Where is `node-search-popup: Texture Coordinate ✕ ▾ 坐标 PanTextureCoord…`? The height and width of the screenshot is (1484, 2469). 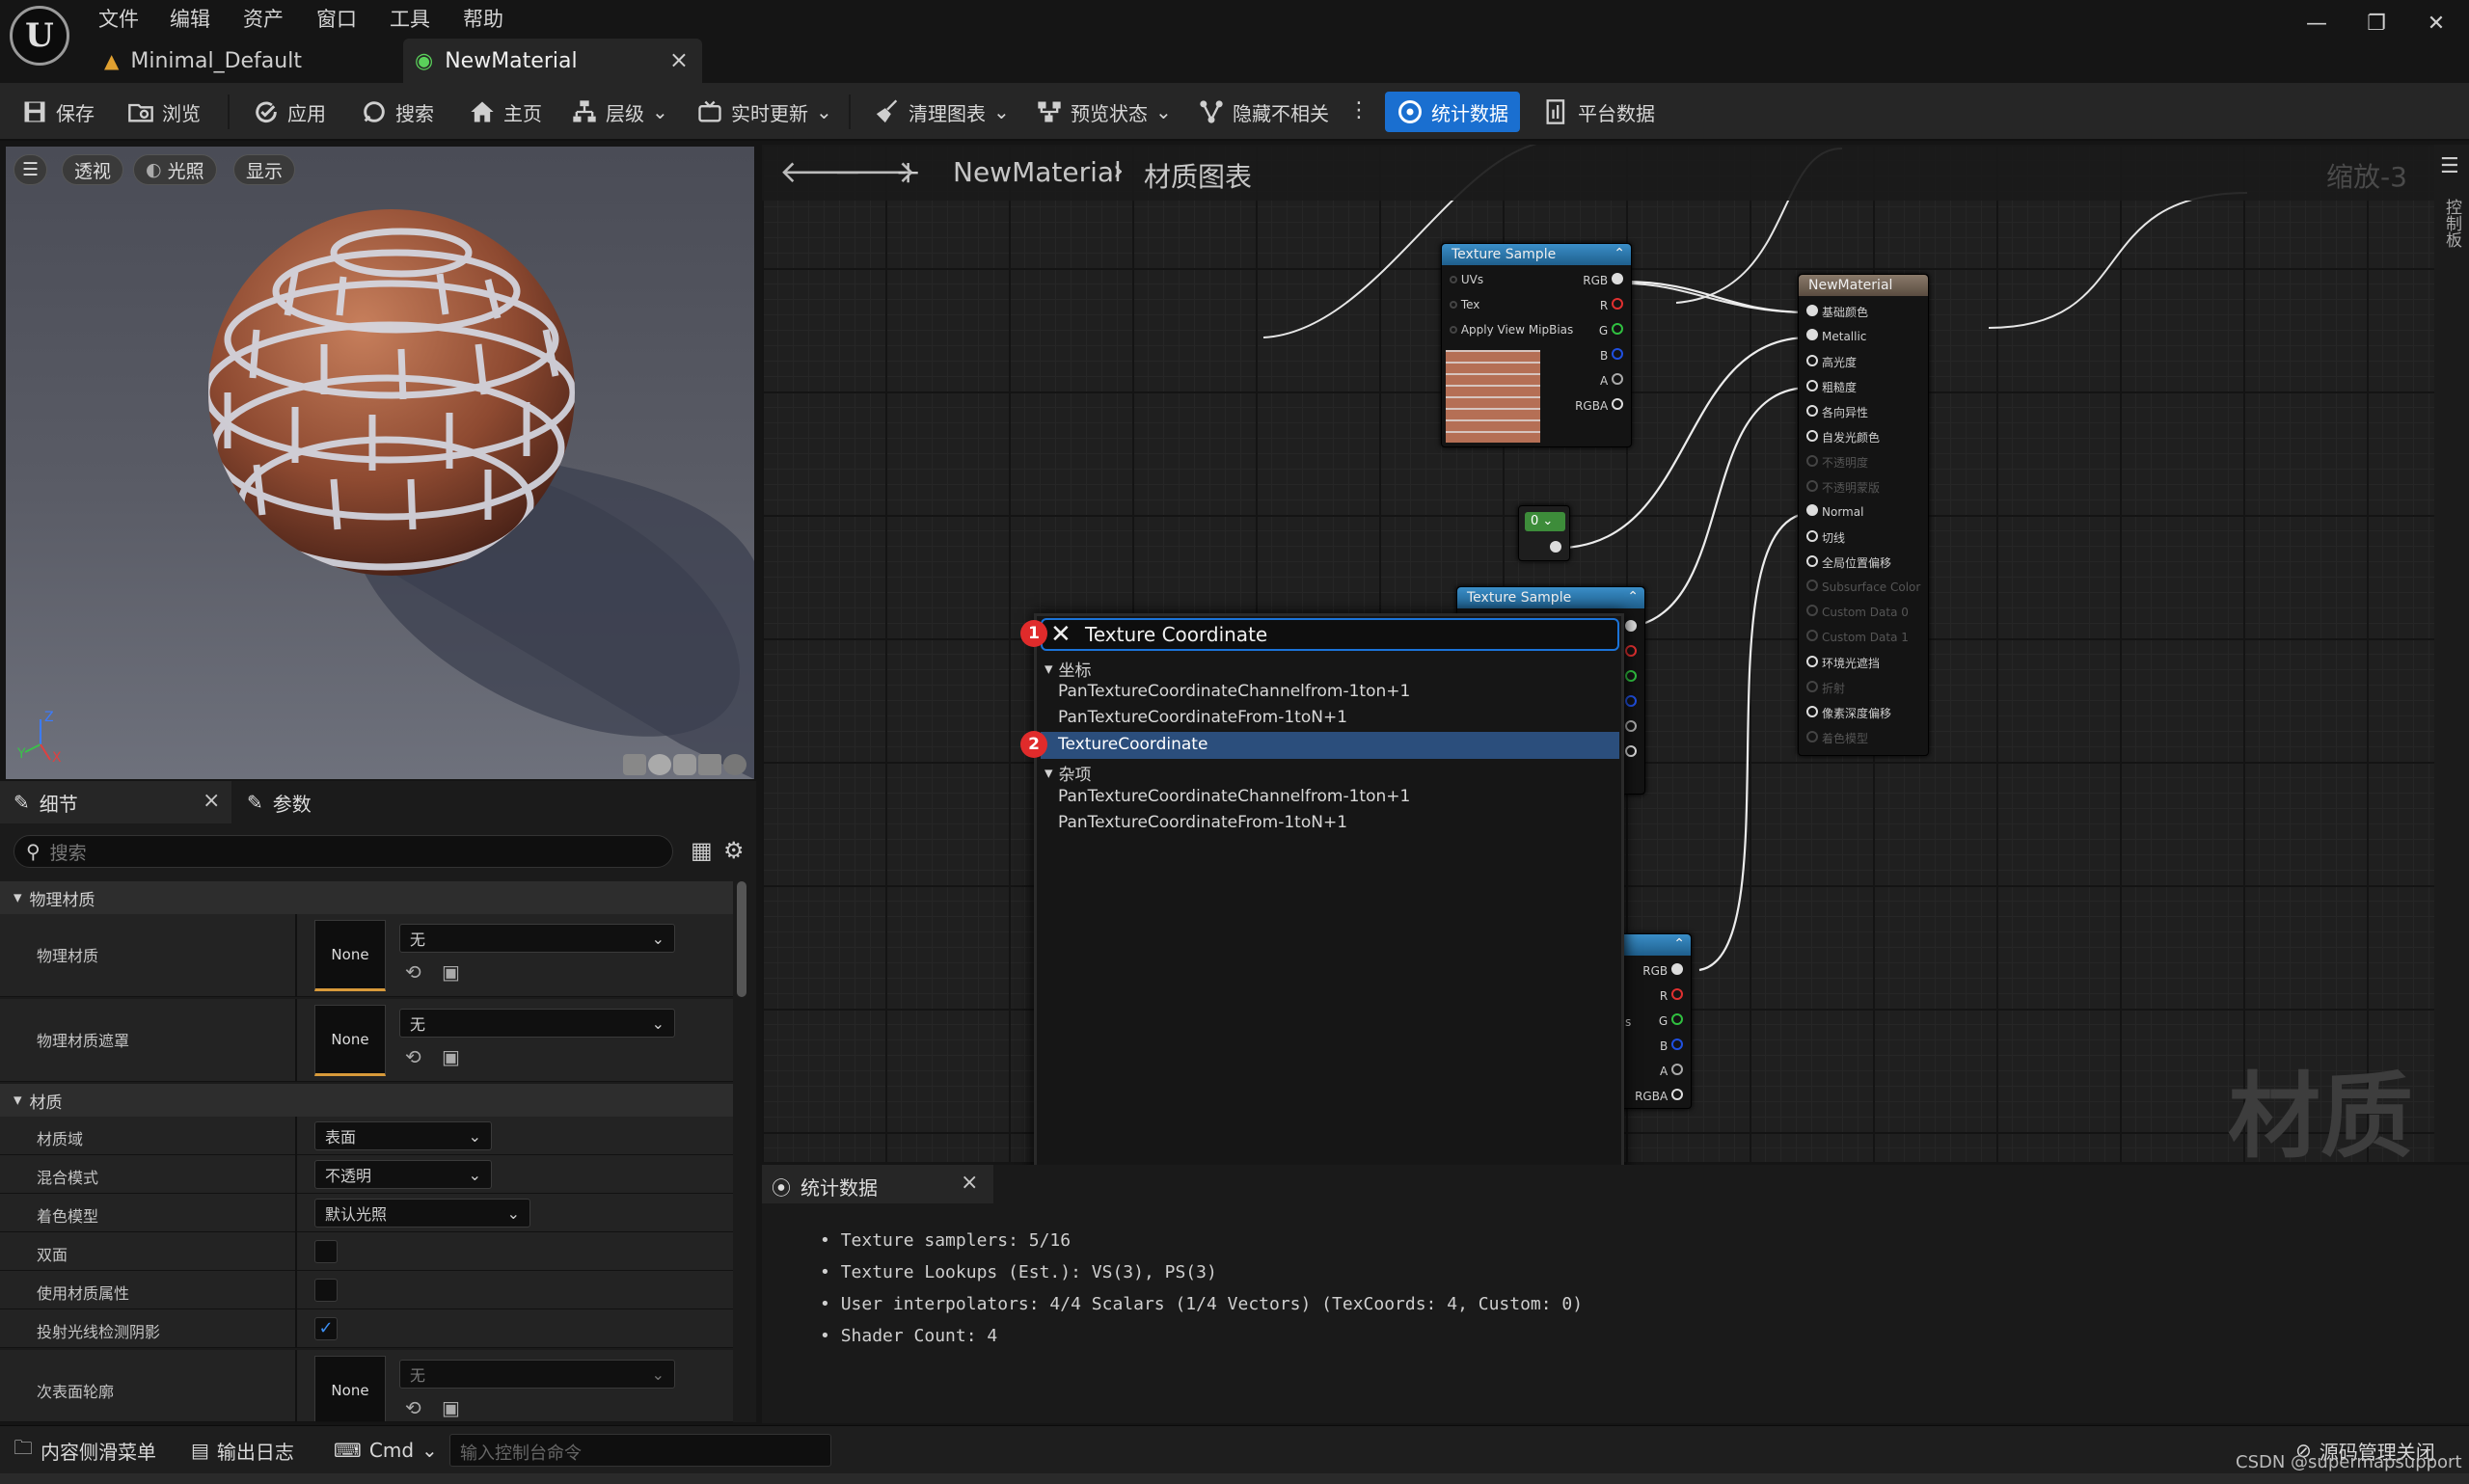 node-search-popup: Texture Coordinate ✕ ▾ 坐标 PanTextureCoord… is located at coordinates (1329, 907).